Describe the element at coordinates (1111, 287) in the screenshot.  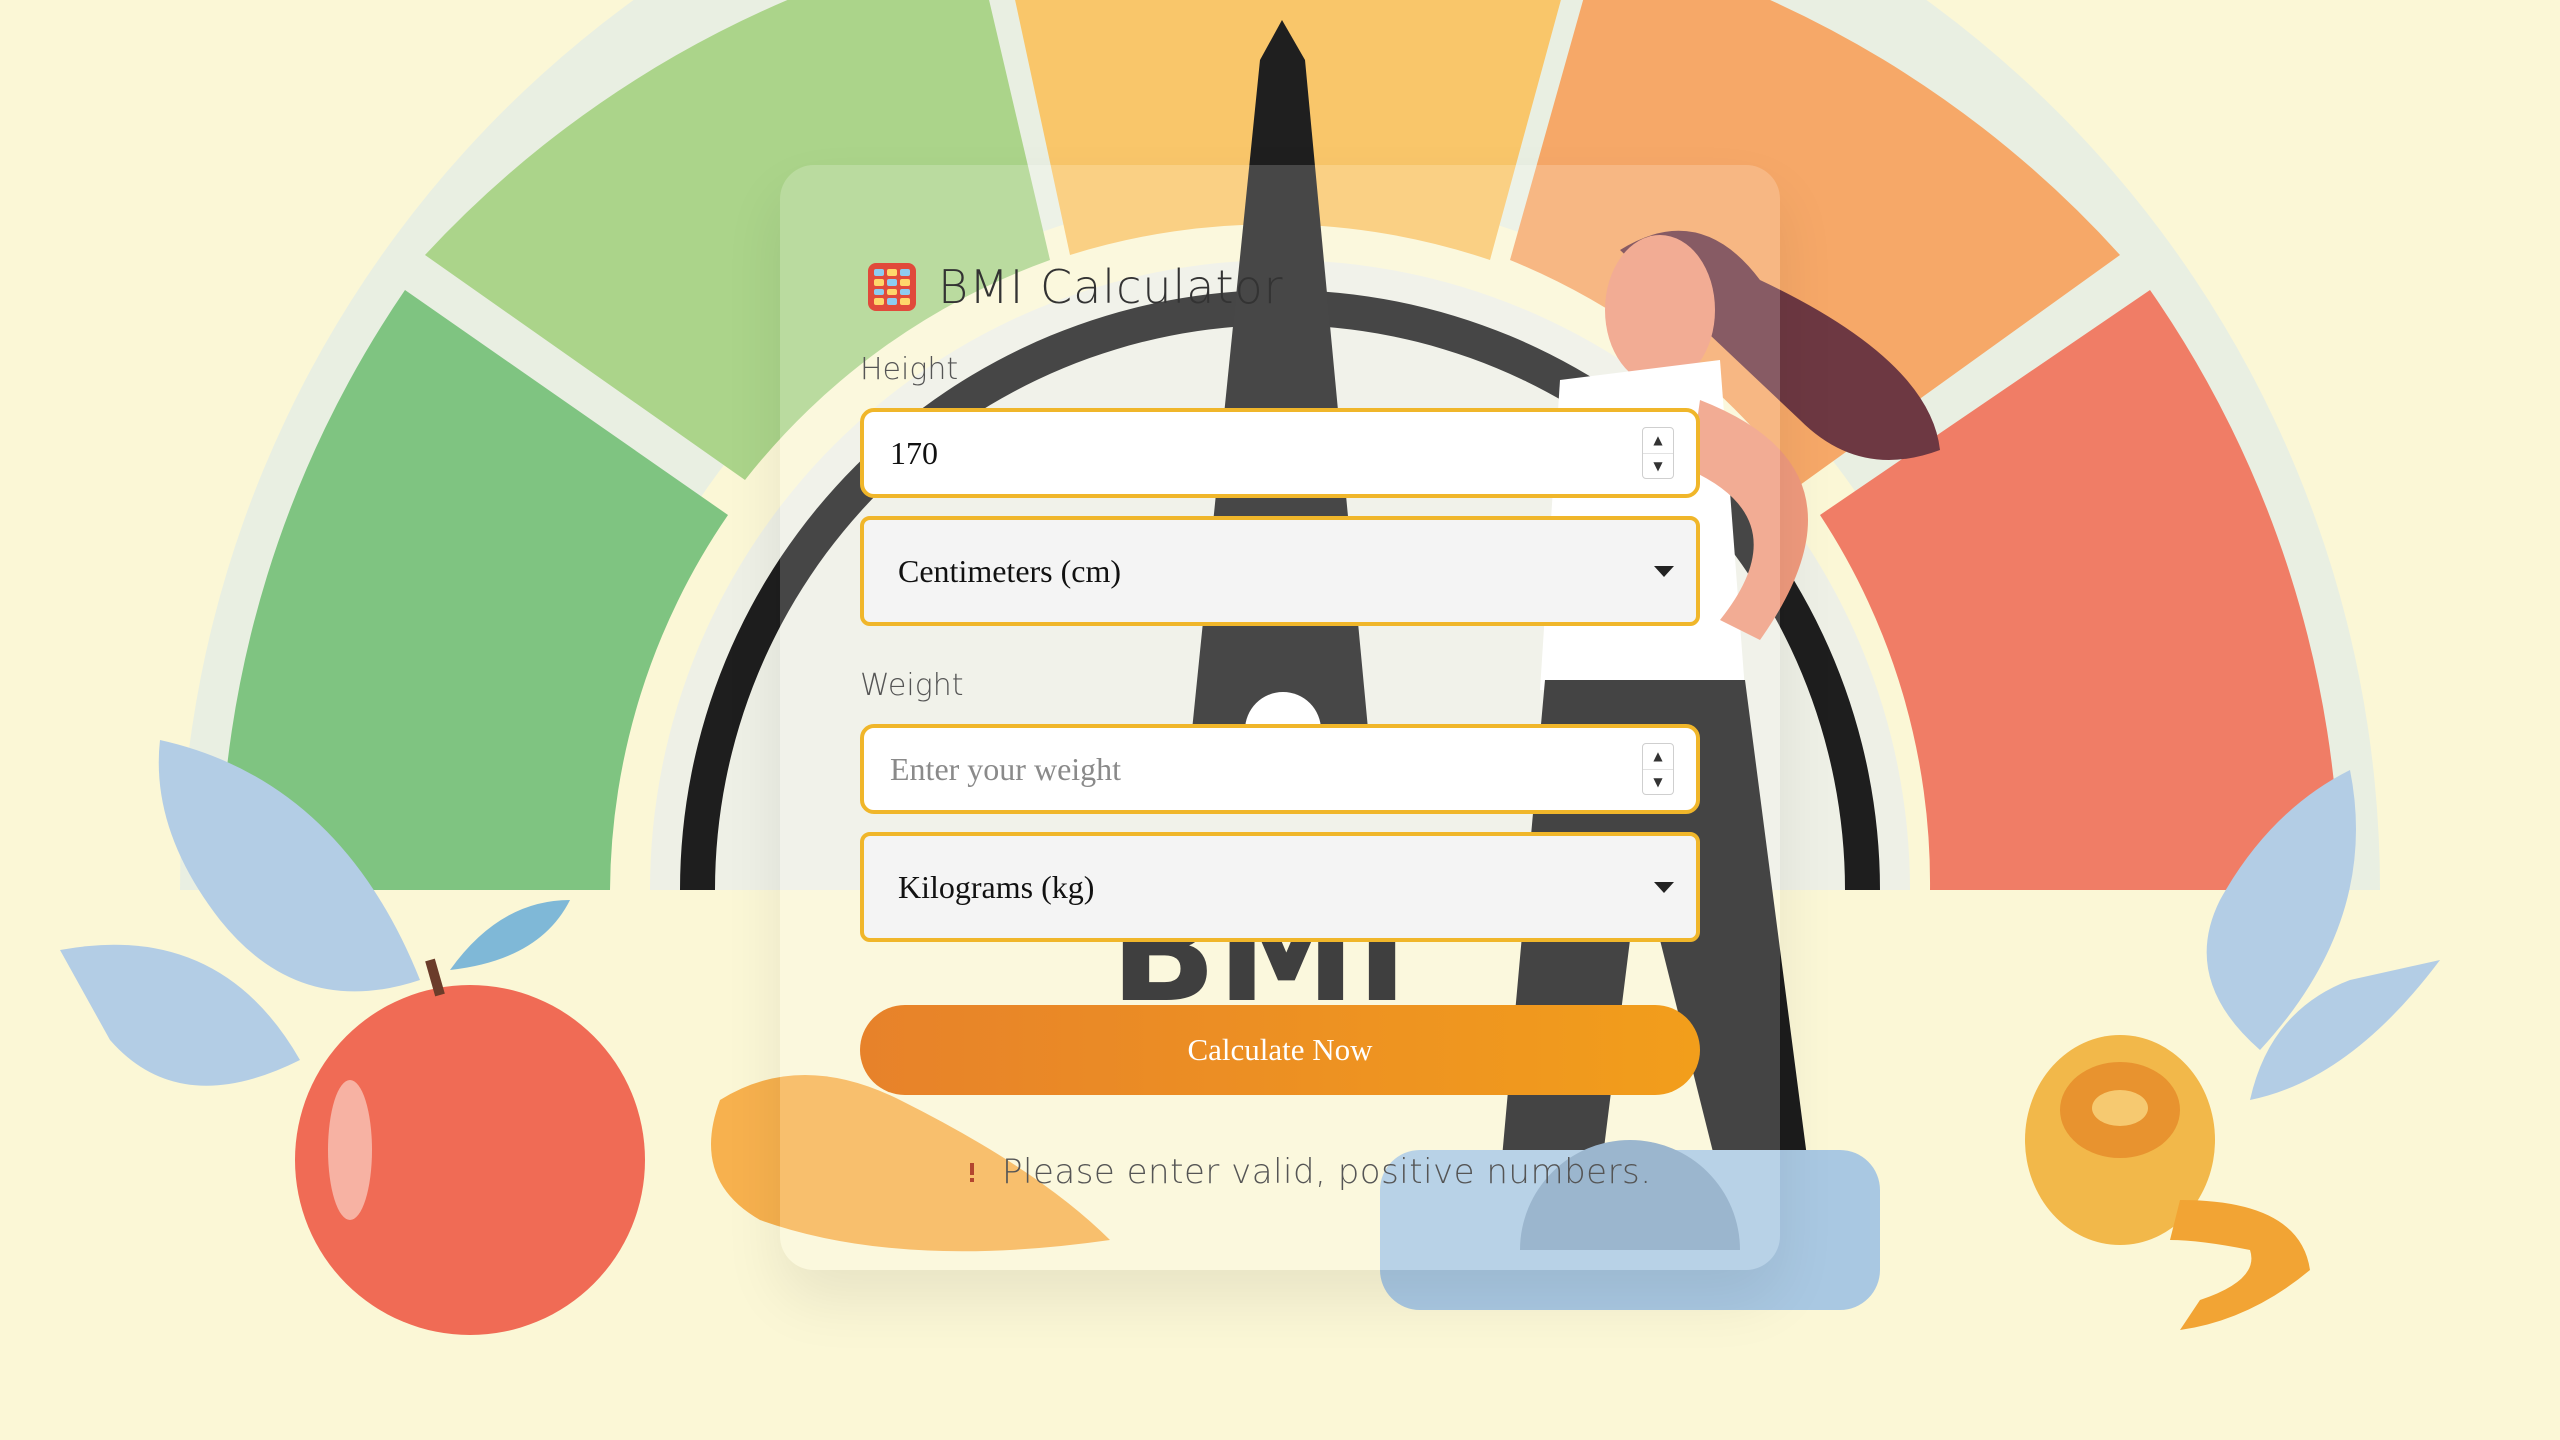
I see `page-title: BMI Calculator` at that location.